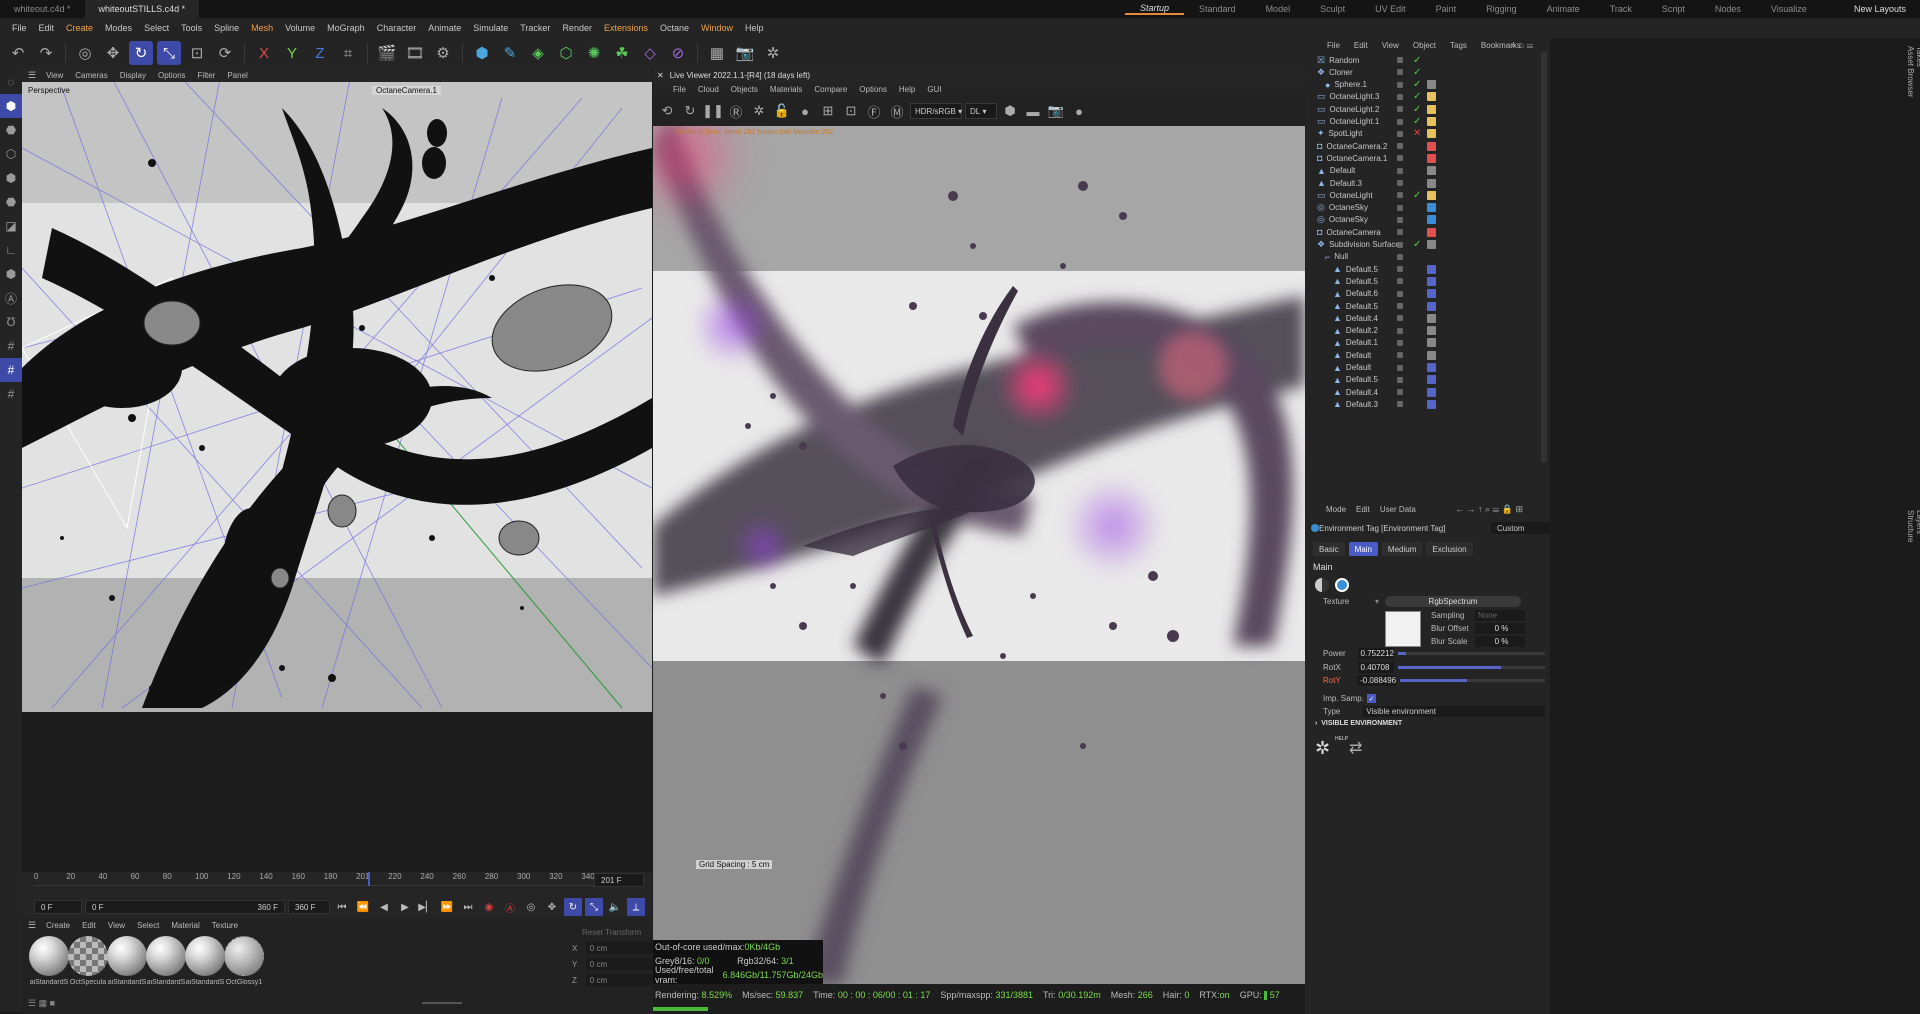  Describe the element at coordinates (622, 53) in the screenshot. I see `deformer-icon: ☘` at that location.